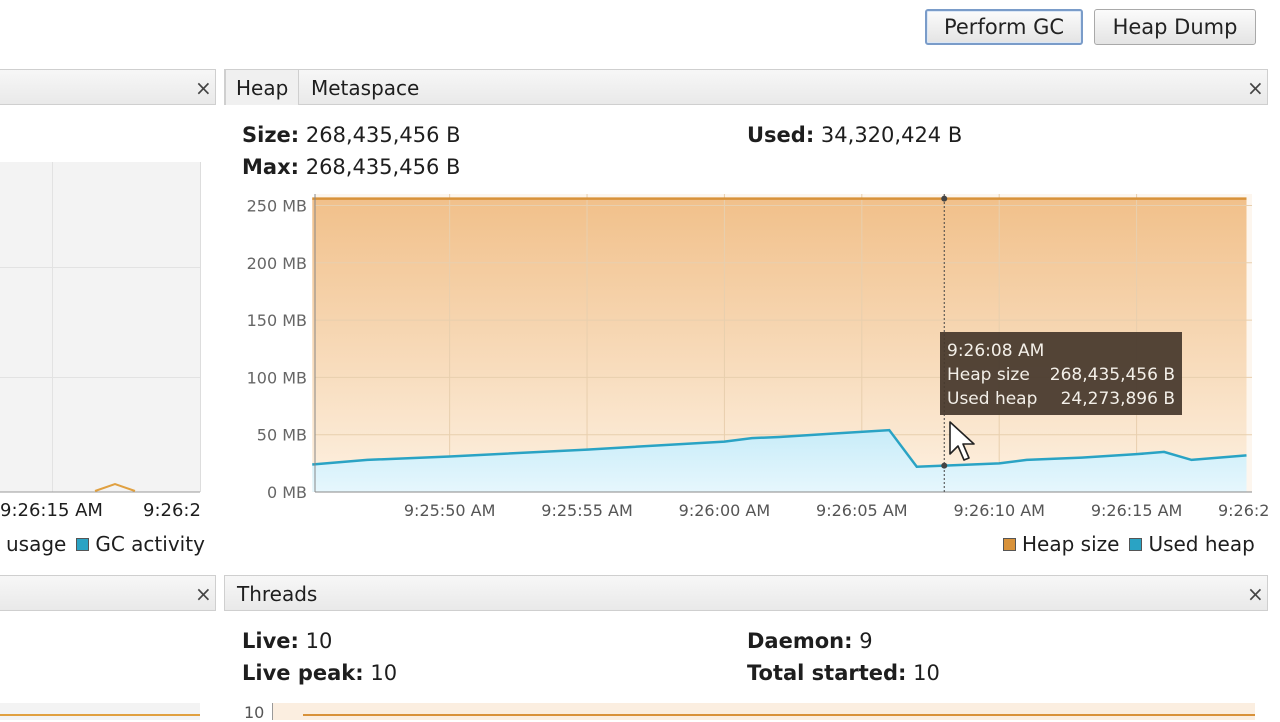 The height and width of the screenshot is (722, 1280). What do you see at coordinates (944, 198) in the screenshot?
I see `cursor-point-heap` at bounding box center [944, 198].